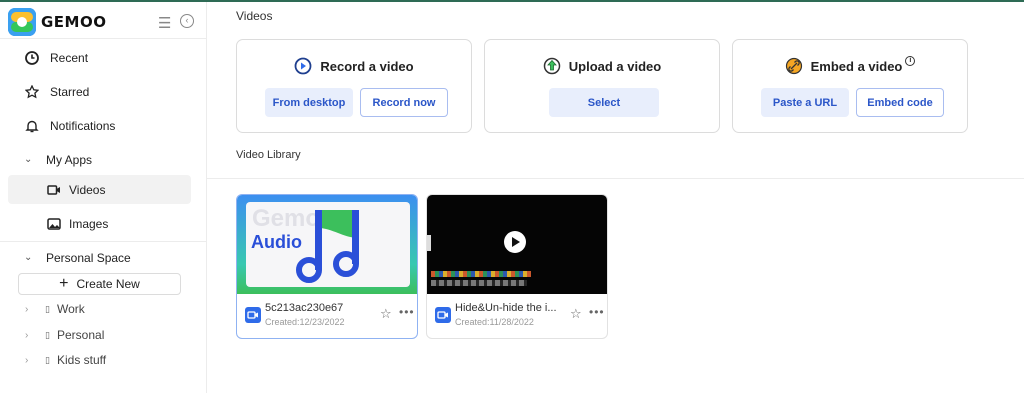 The width and height of the screenshot is (1024, 393). I want to click on gemoo-logo-icon, so click(22, 22).